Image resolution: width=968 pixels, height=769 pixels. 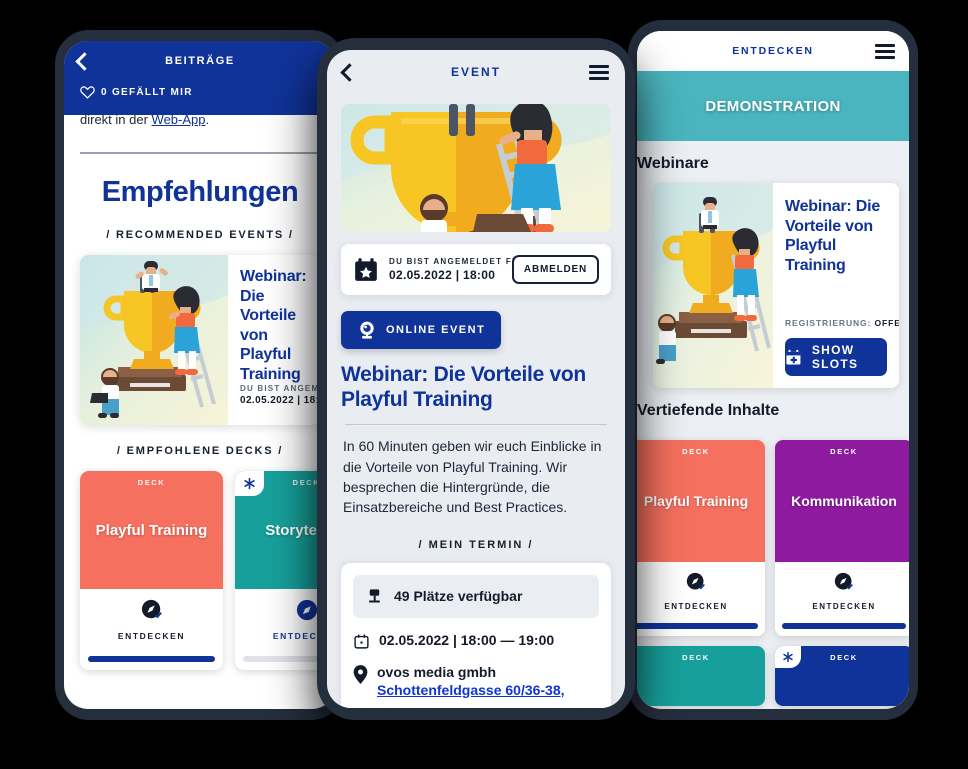 I want to click on unregister-button: ABMELDEN, so click(x=555, y=269).